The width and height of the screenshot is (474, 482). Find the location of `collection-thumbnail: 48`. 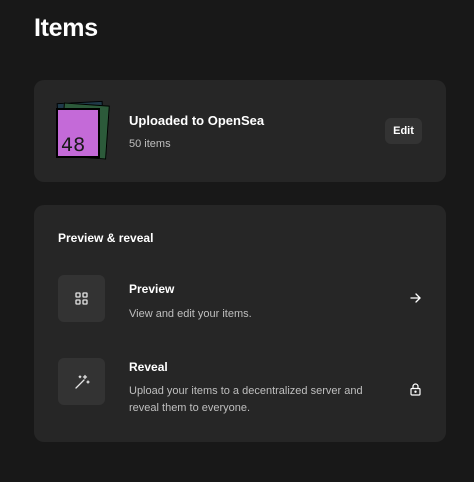

collection-thumbnail: 48 is located at coordinates (83, 130).